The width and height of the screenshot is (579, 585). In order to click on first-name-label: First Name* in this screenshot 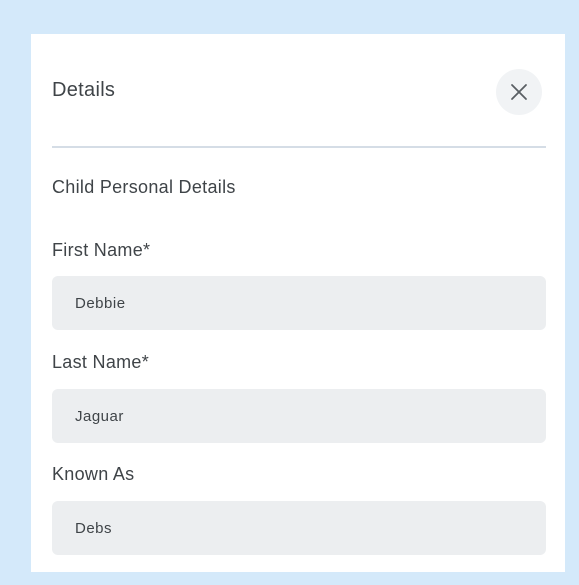, I will do `click(101, 250)`.